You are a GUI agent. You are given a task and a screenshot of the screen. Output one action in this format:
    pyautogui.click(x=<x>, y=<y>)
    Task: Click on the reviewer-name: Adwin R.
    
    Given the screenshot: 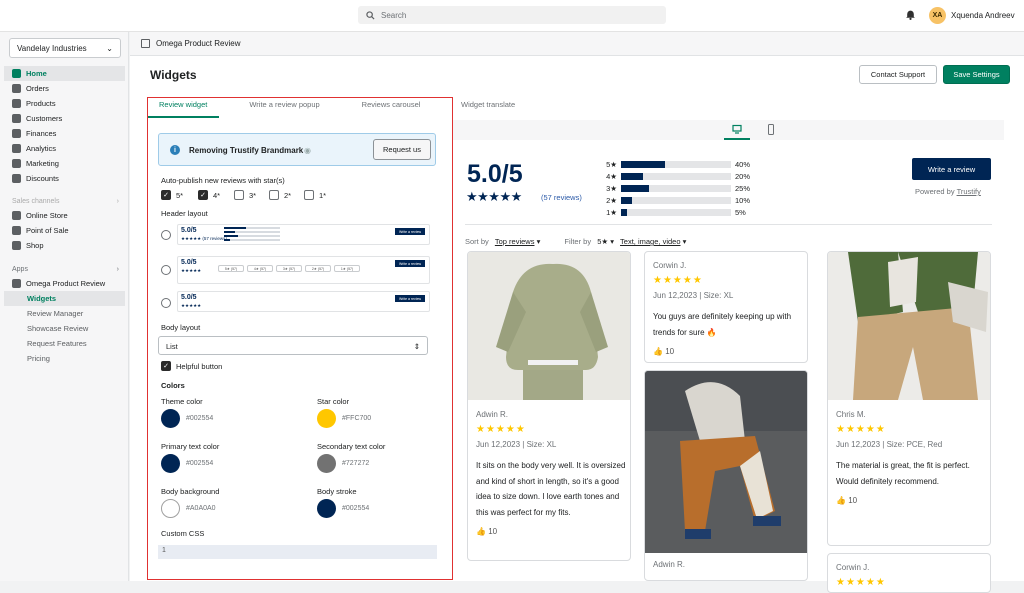 What is the action you would take?
    pyautogui.click(x=669, y=564)
    